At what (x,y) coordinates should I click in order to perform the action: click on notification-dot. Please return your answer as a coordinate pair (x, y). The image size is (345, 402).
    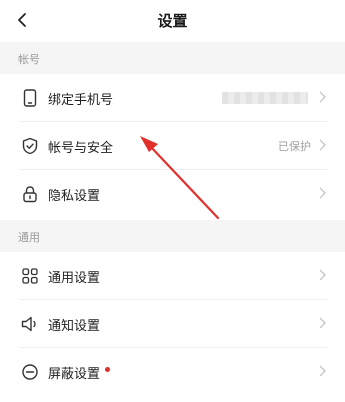
    Looking at the image, I should click on (107, 369).